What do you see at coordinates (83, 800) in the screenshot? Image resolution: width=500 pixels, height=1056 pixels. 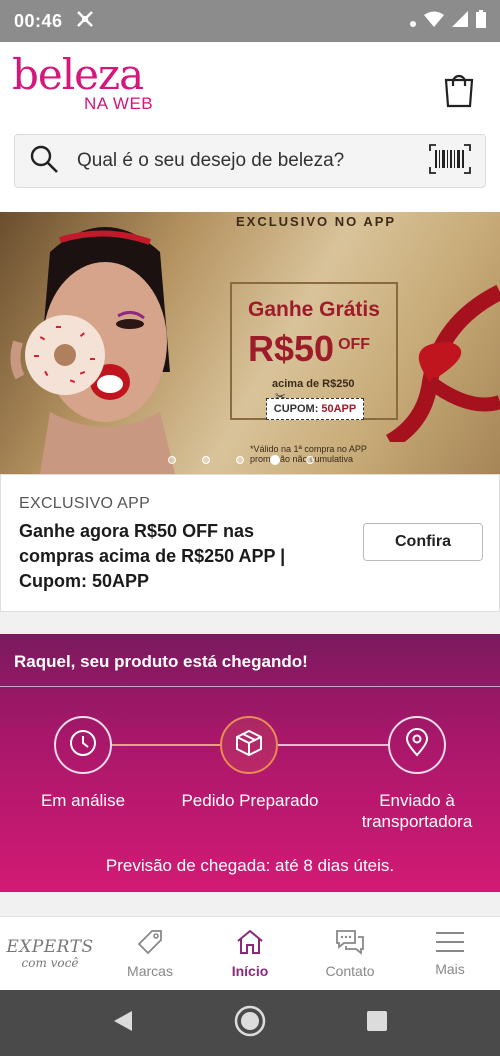 I see `step-label: Em análise` at bounding box center [83, 800].